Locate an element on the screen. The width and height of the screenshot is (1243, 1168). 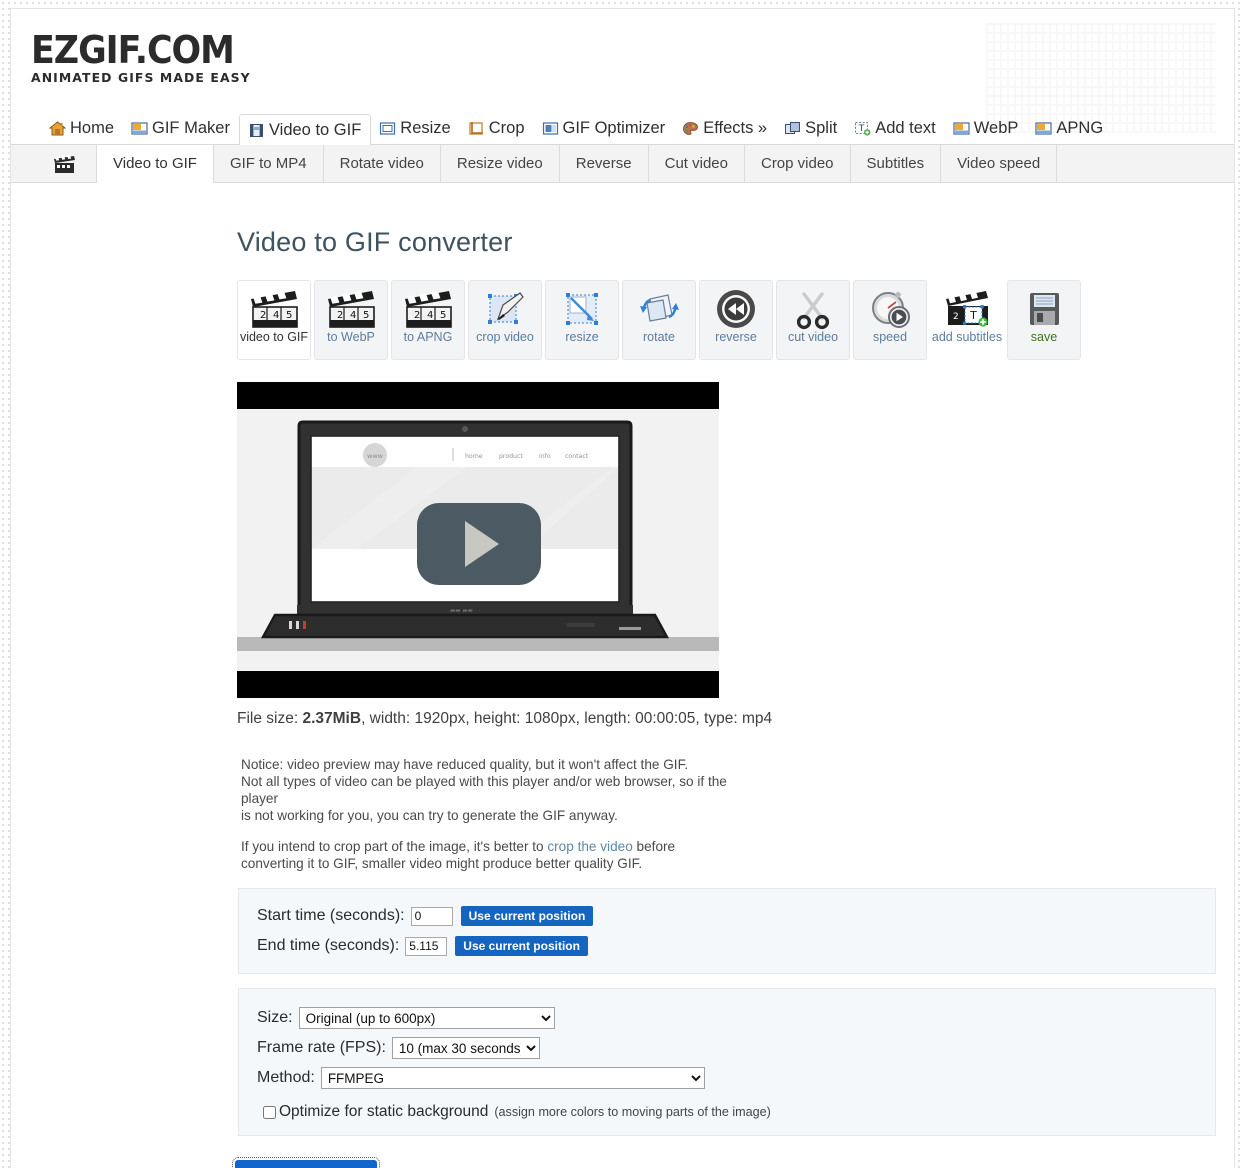
nav-item-effects: Effects » is located at coordinates (725, 129).